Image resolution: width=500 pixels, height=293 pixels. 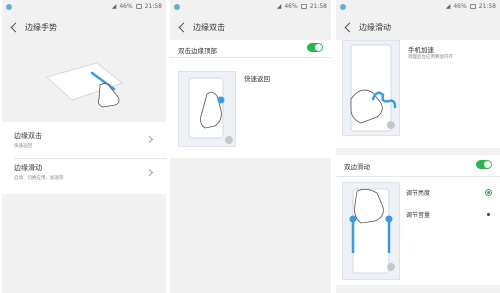 I want to click on double-tap-animation, so click(x=207, y=109).